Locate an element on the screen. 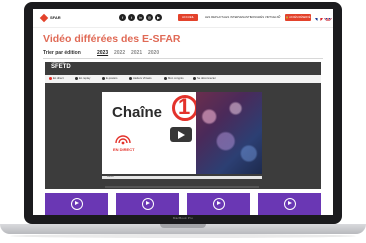 This screenshot has height=243, width=366. nav-e-posters: E-posters is located at coordinates (110, 79).